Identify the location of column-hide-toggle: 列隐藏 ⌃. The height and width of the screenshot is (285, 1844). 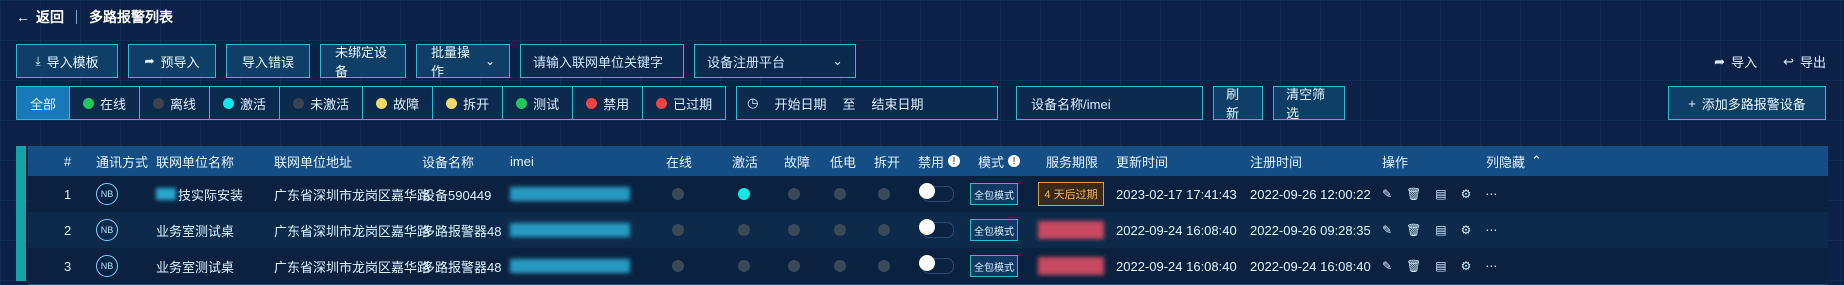
(1514, 161).